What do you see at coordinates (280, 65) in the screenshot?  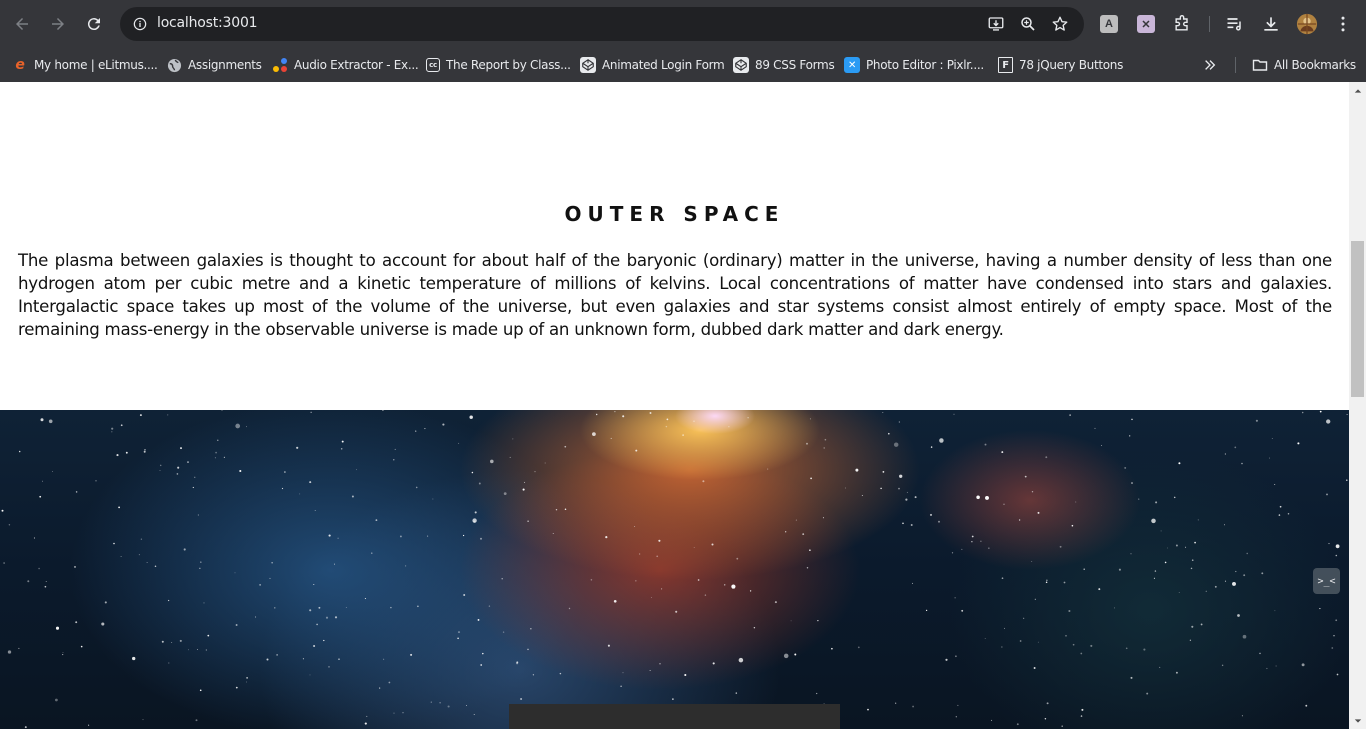 I see `audio-extractor-icon` at bounding box center [280, 65].